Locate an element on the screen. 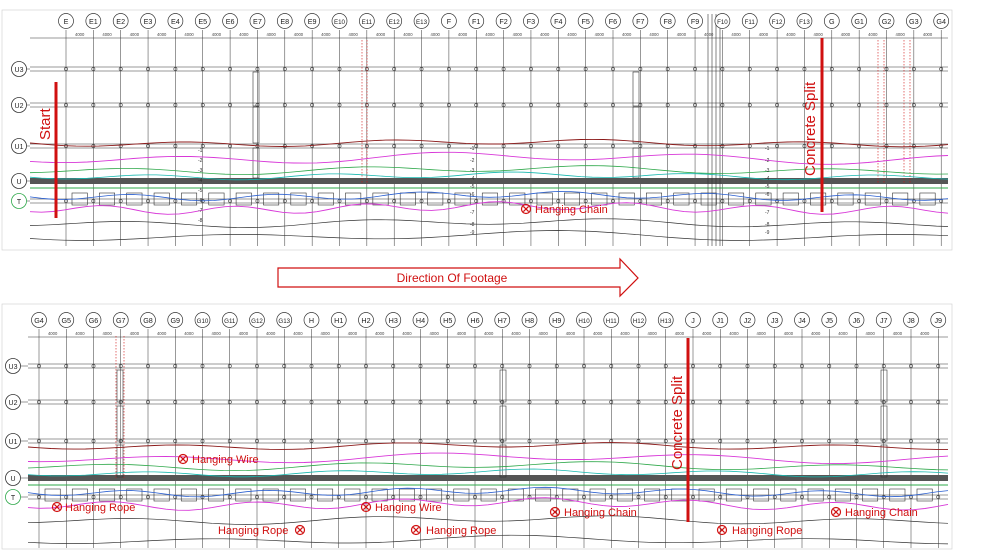 The width and height of the screenshot is (985, 553). row-label: U1 is located at coordinates (13, 442).